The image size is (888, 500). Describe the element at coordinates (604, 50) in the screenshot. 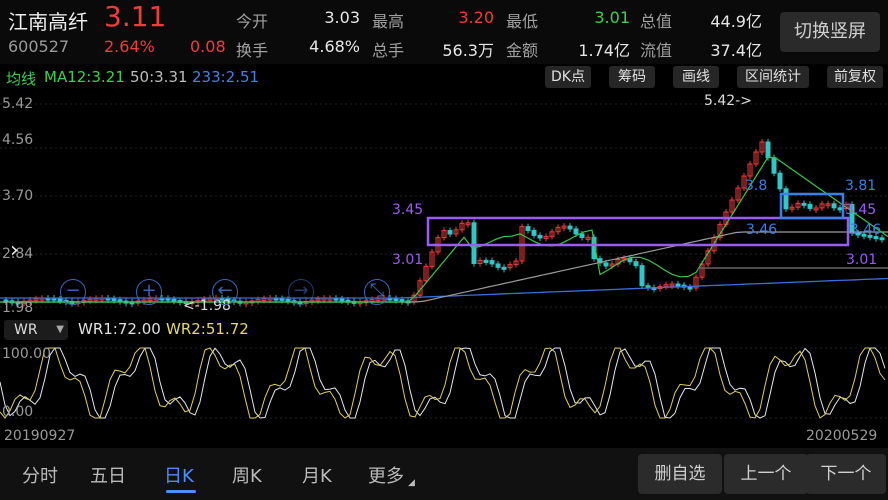

I see `stat-value: 1.74亿` at that location.